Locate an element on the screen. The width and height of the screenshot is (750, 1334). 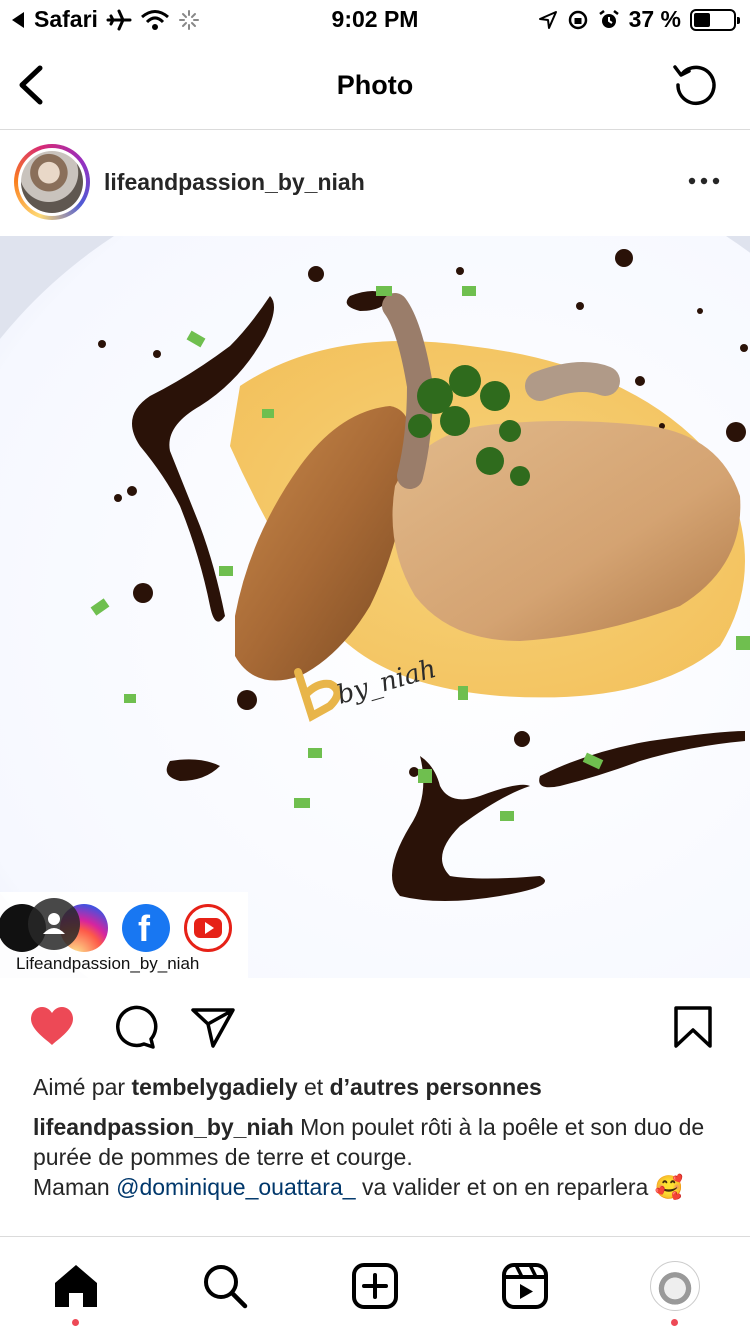
caption-line2-end: va valider et on en reparlera 🥰 is located at coordinates (522, 1187).